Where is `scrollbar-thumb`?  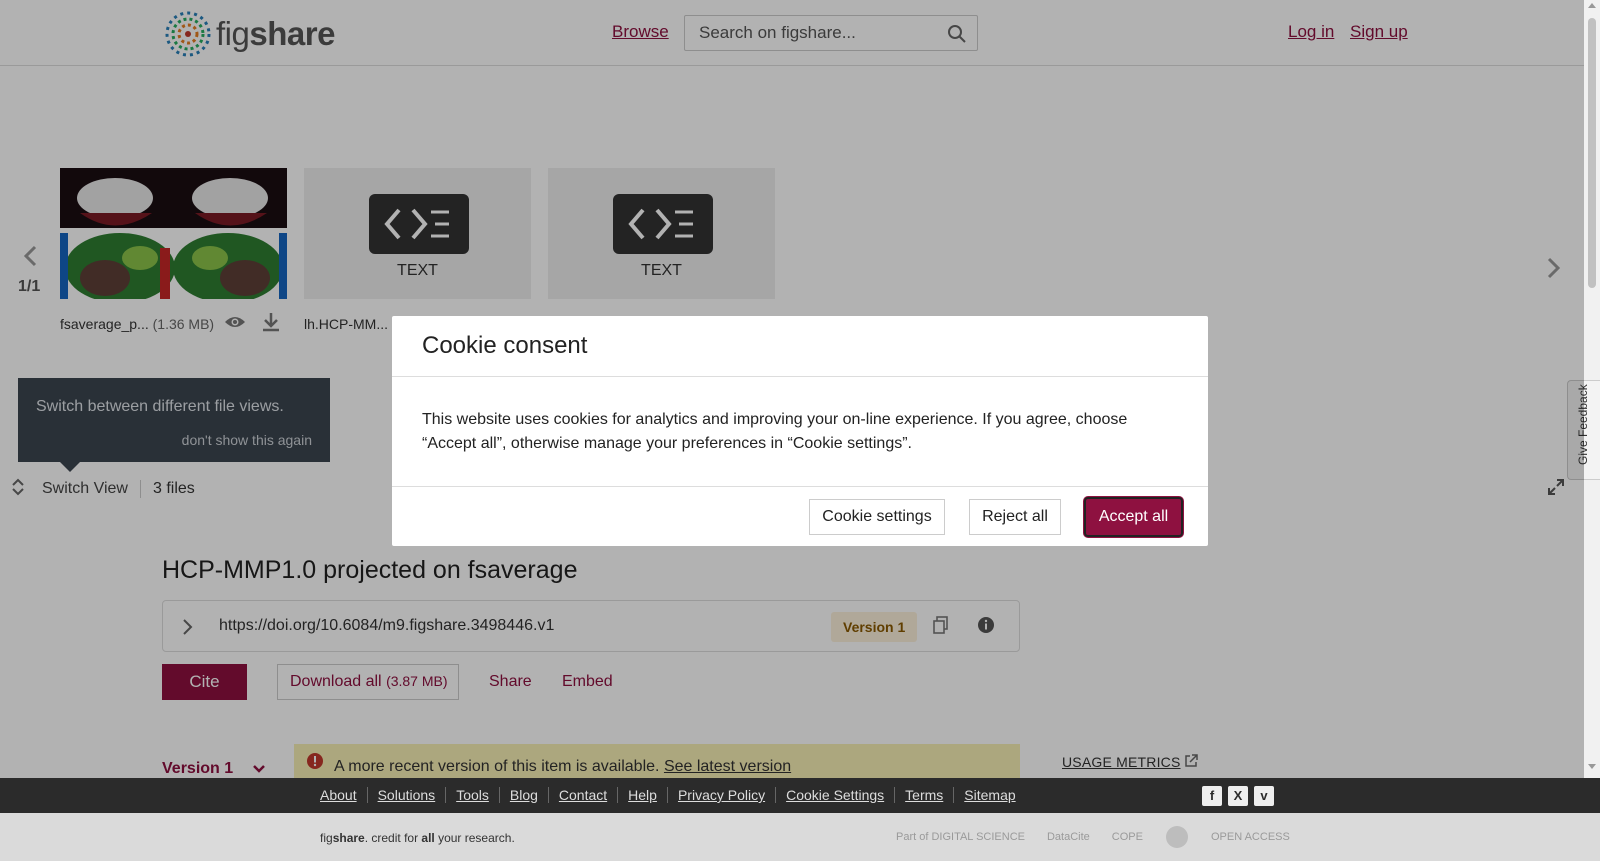
scrollbar-thumb is located at coordinates (1592, 153).